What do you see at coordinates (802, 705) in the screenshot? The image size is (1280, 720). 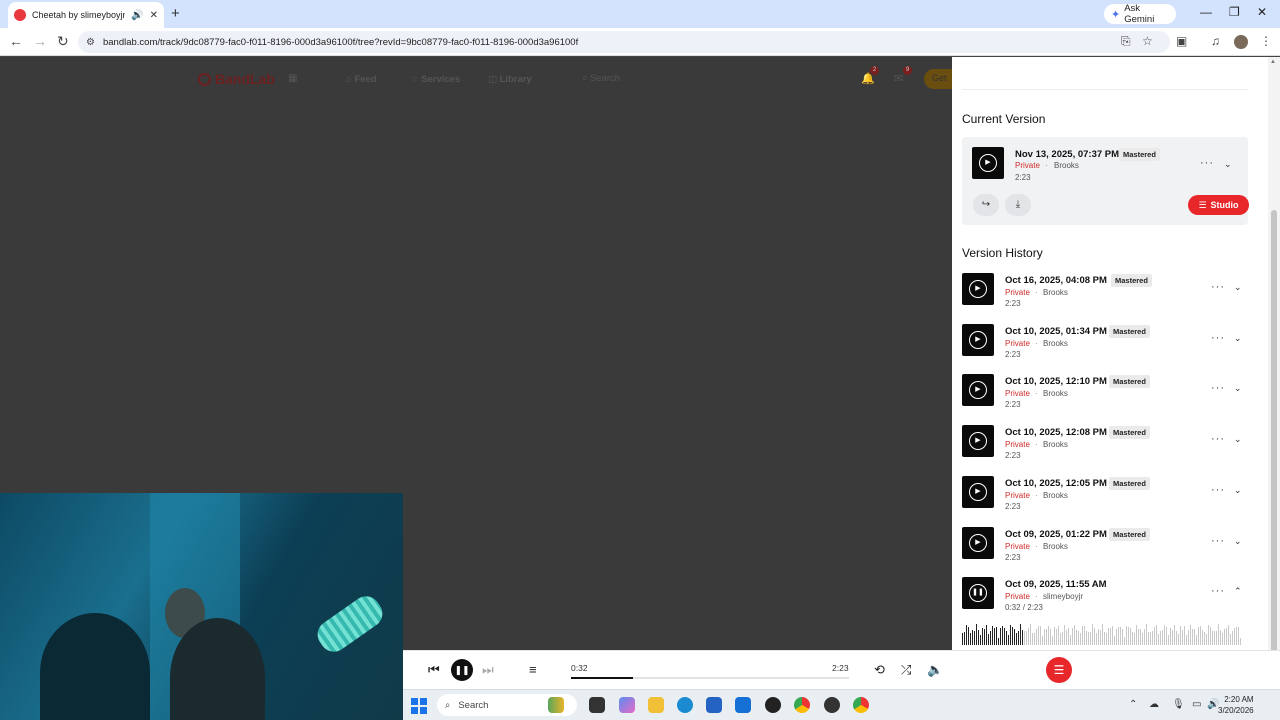 I see `chrome-icon` at bounding box center [802, 705].